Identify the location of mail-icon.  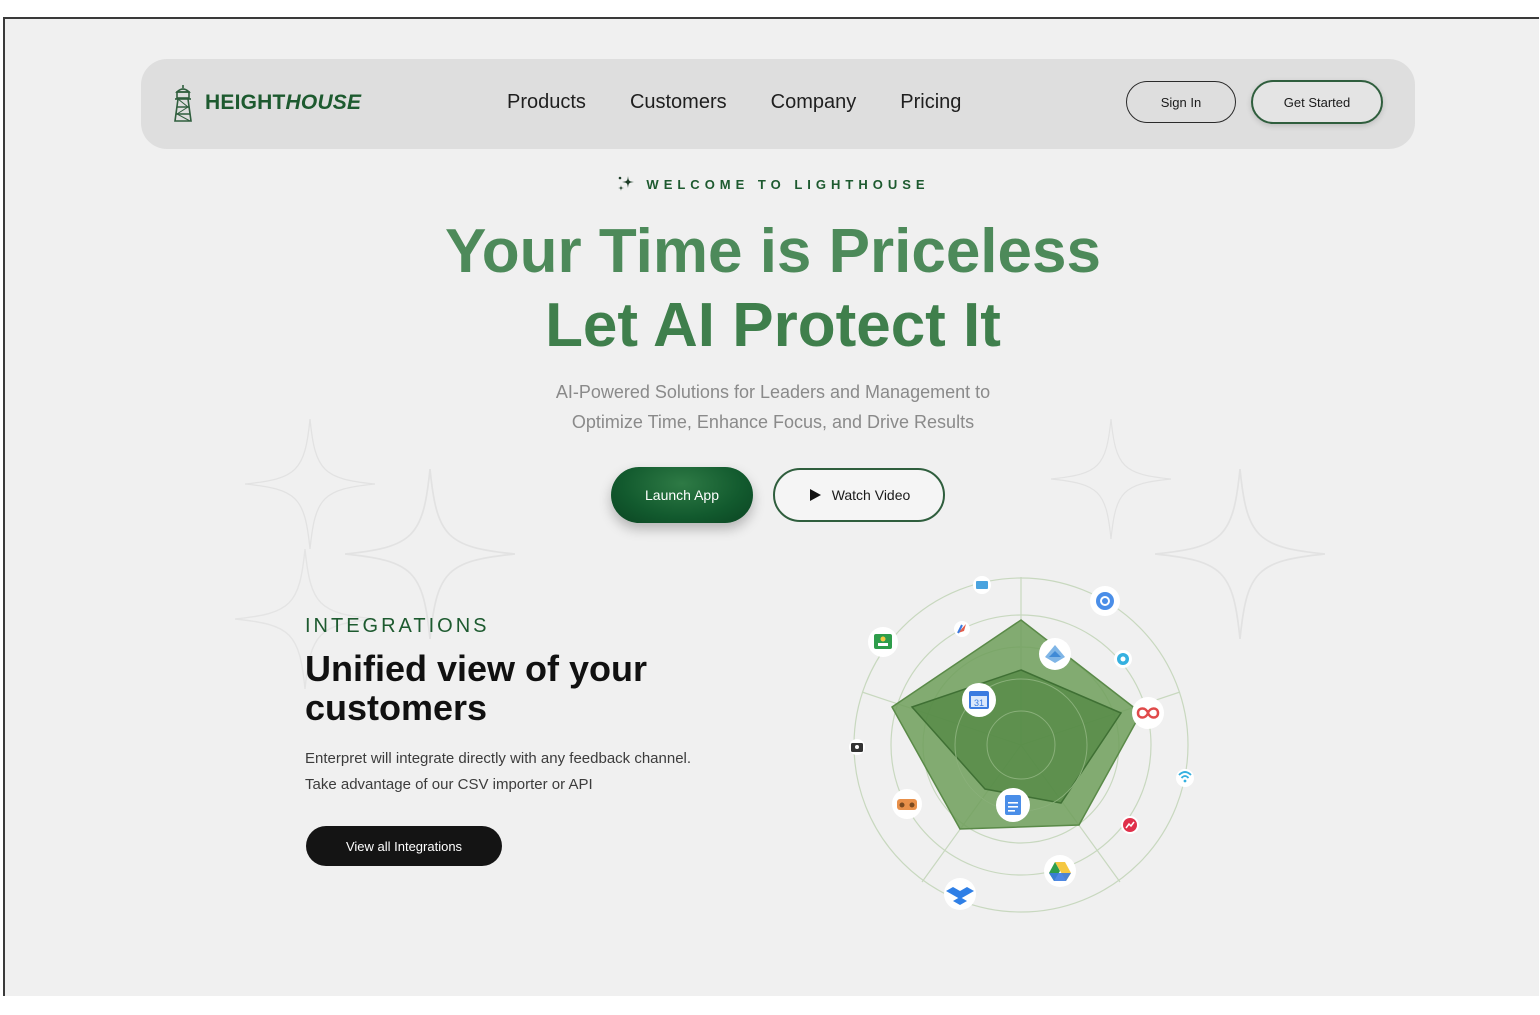
(982, 585).